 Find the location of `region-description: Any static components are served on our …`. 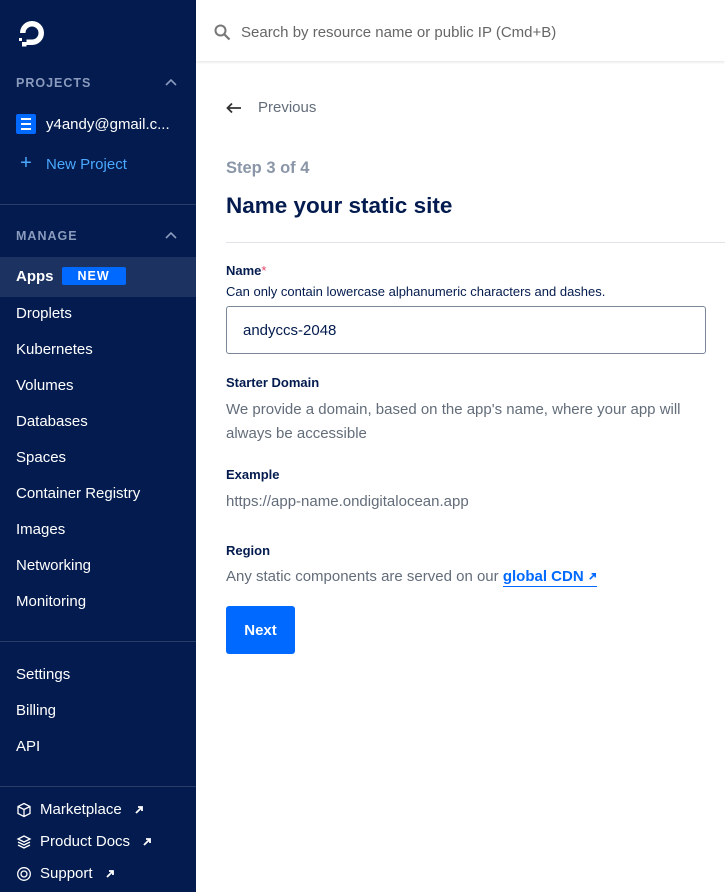

region-description: Any static components are served on our … is located at coordinates (411, 577).